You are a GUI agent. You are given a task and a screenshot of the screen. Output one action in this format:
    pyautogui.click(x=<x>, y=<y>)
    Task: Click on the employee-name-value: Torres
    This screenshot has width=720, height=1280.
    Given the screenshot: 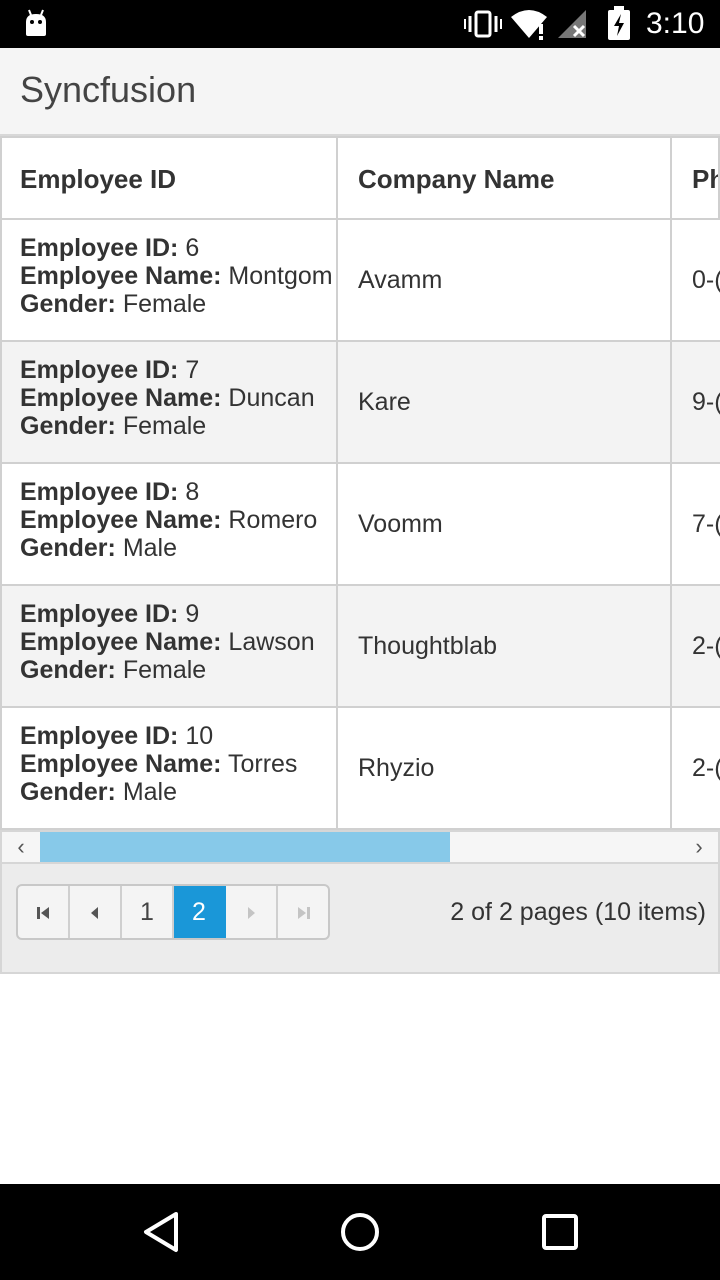 What is the action you would take?
    pyautogui.click(x=262, y=764)
    